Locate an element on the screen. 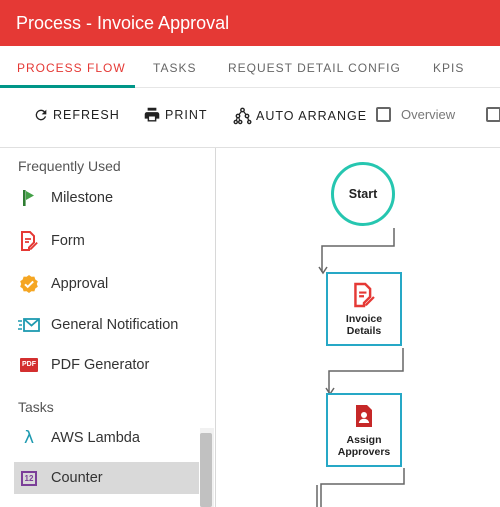 The height and width of the screenshot is (507, 500). print-label: PRINT is located at coordinates (186, 115).